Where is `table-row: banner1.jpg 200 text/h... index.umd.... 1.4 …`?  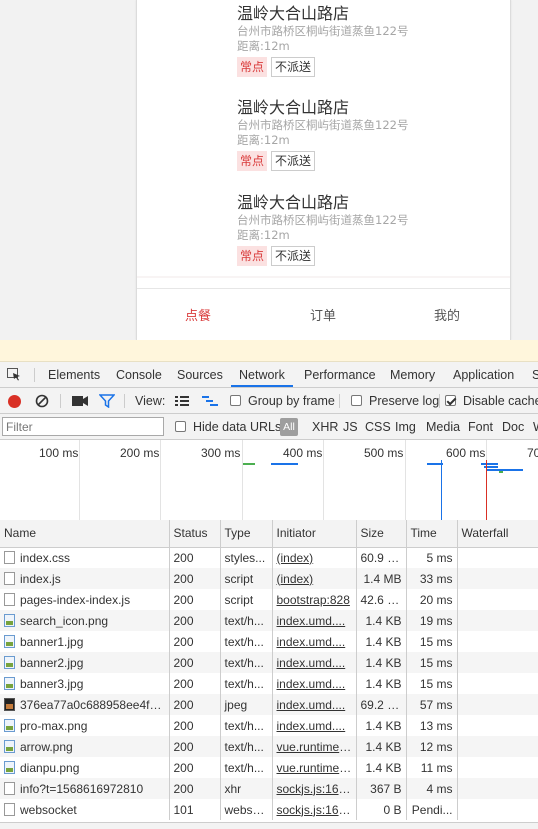
table-row: banner1.jpg 200 text/h... index.umd.... 1.4 … is located at coordinates (269, 641).